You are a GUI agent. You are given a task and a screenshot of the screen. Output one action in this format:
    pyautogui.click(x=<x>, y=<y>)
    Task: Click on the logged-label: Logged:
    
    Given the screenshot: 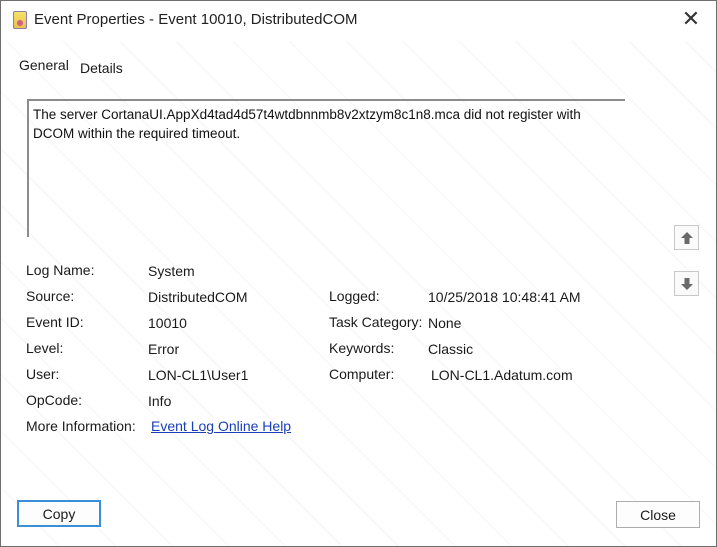 What is the action you would take?
    pyautogui.click(x=354, y=296)
    